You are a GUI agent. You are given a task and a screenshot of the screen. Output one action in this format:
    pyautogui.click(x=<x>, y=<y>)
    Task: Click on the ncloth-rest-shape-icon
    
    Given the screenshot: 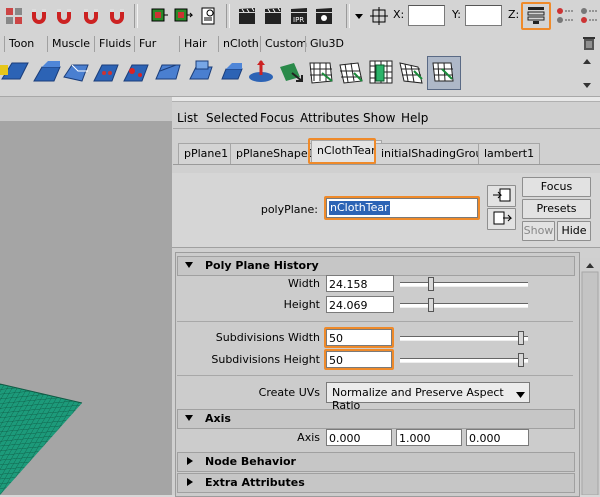 What is the action you would take?
    pyautogui.click(x=201, y=72)
    